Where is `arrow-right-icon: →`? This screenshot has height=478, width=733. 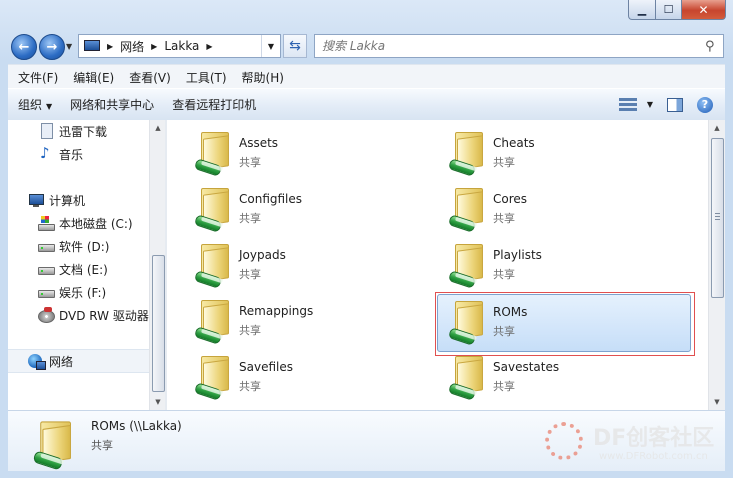 arrow-right-icon: → is located at coordinates (52, 47).